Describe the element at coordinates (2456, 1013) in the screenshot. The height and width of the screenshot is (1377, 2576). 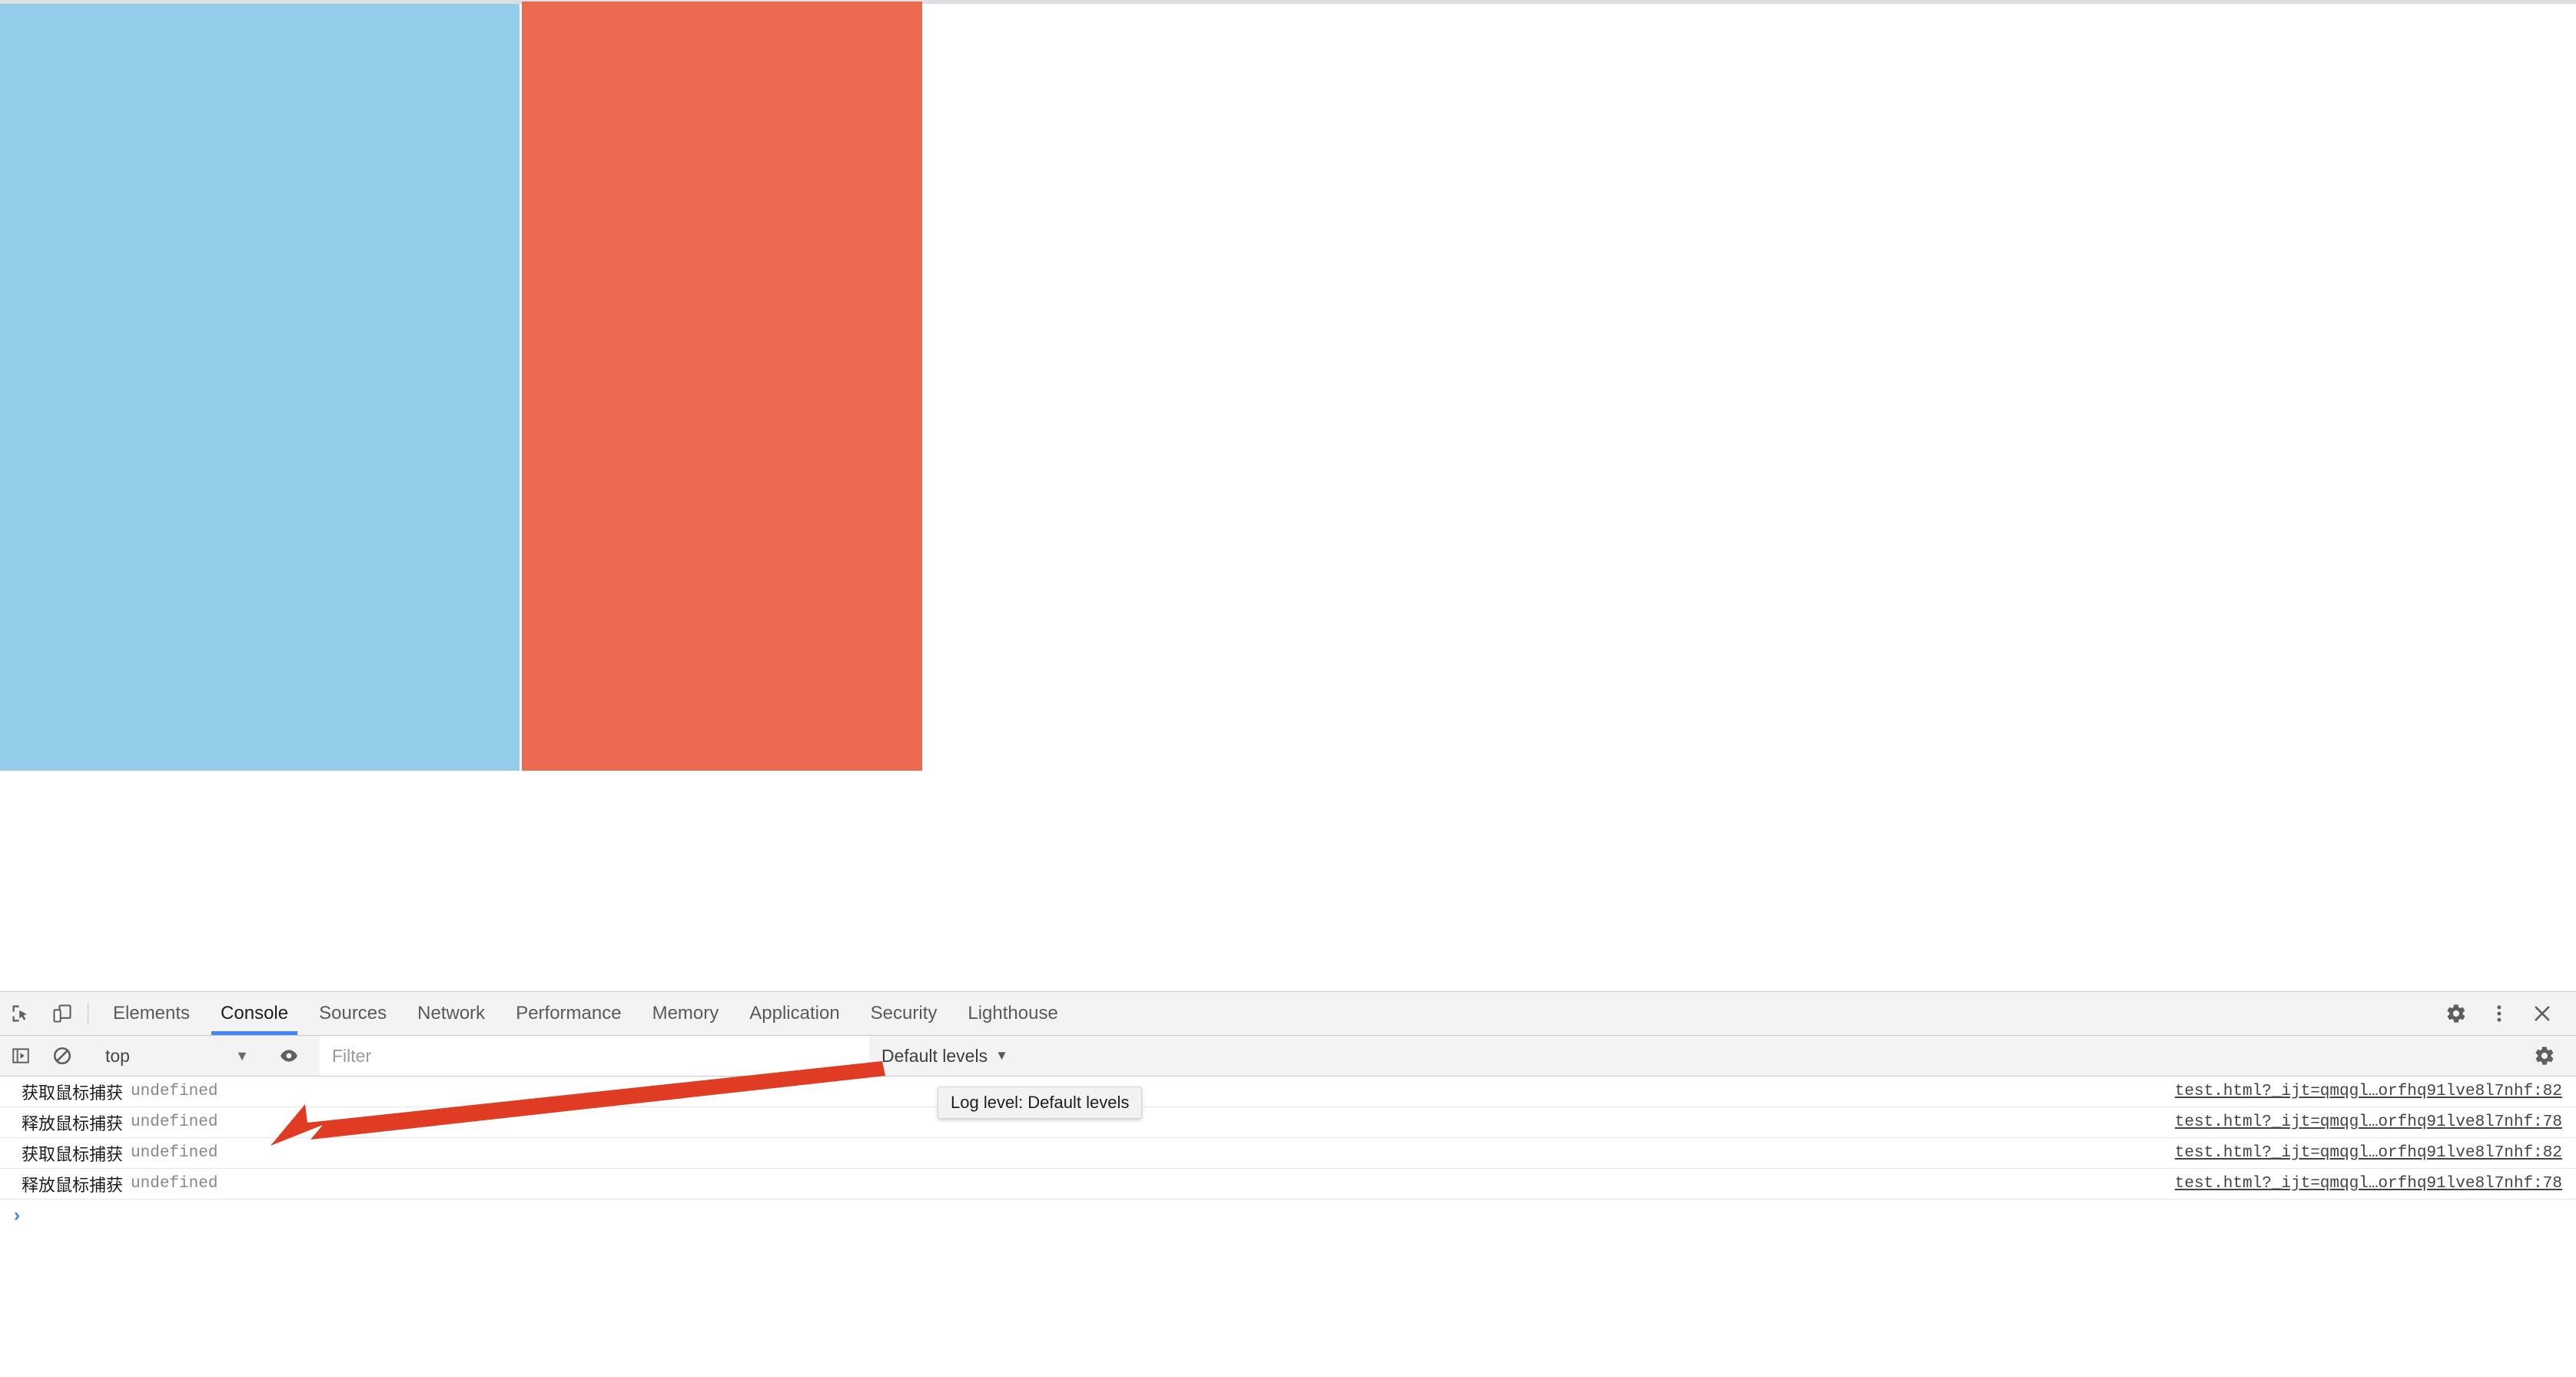
I see `settings-gear-icon` at that location.